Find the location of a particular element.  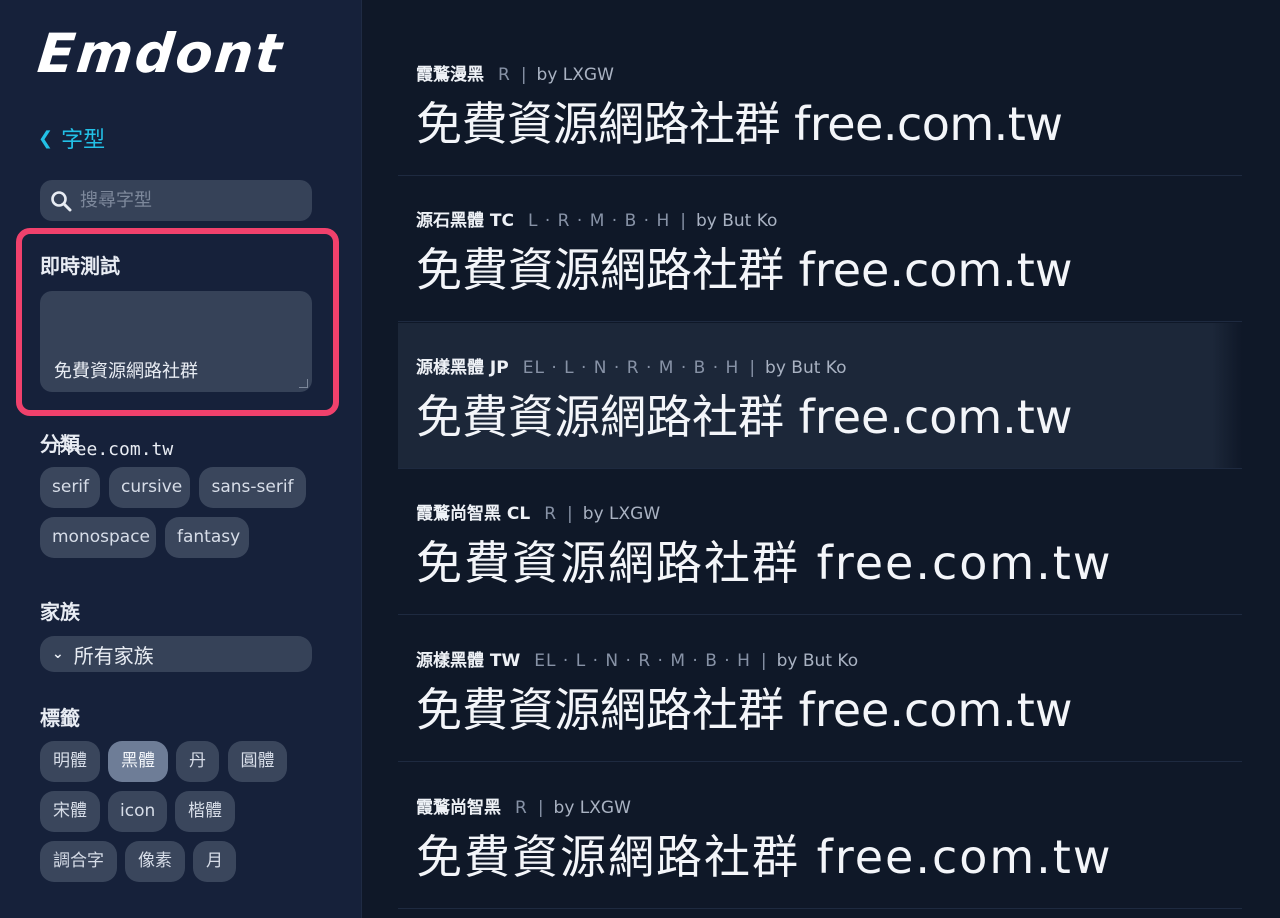

family-select: ⌄ 所有家族 is located at coordinates (176, 654).